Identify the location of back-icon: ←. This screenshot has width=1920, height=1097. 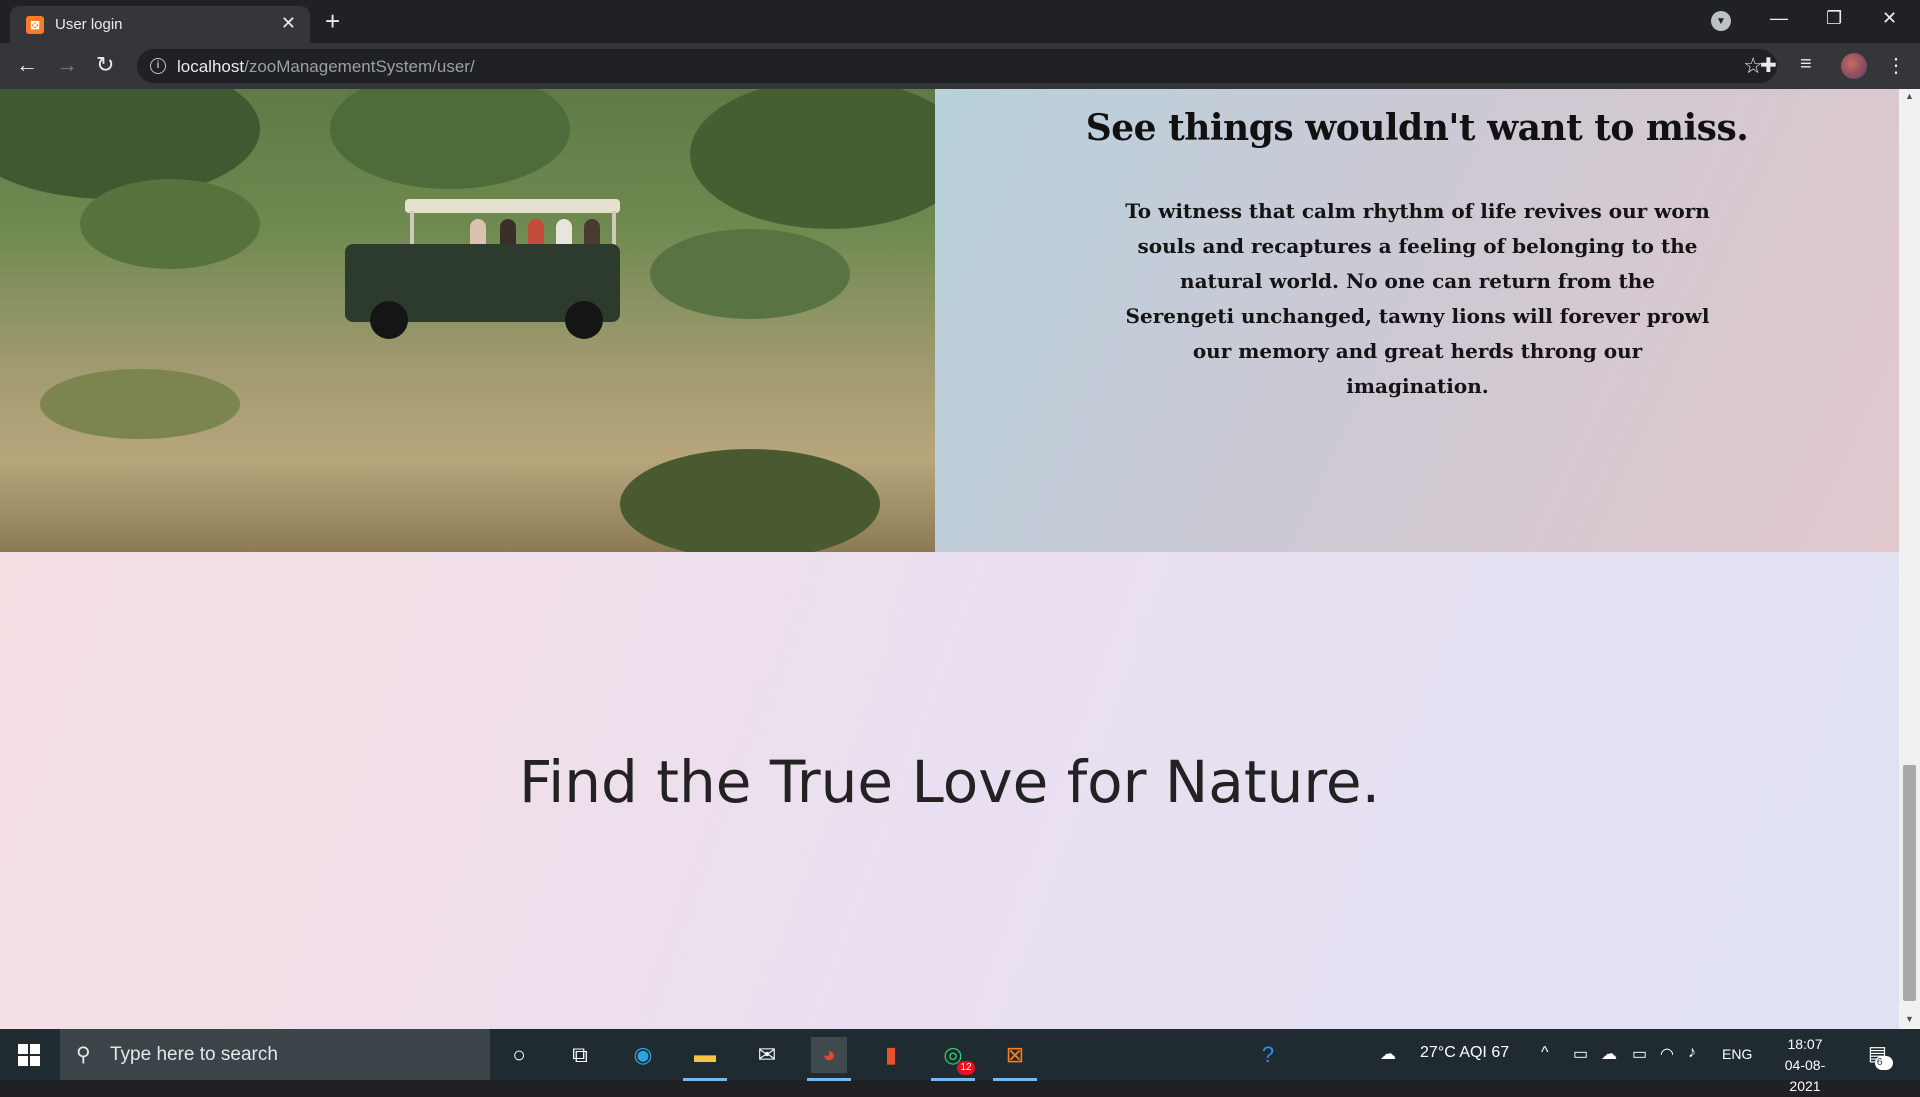
(27, 65).